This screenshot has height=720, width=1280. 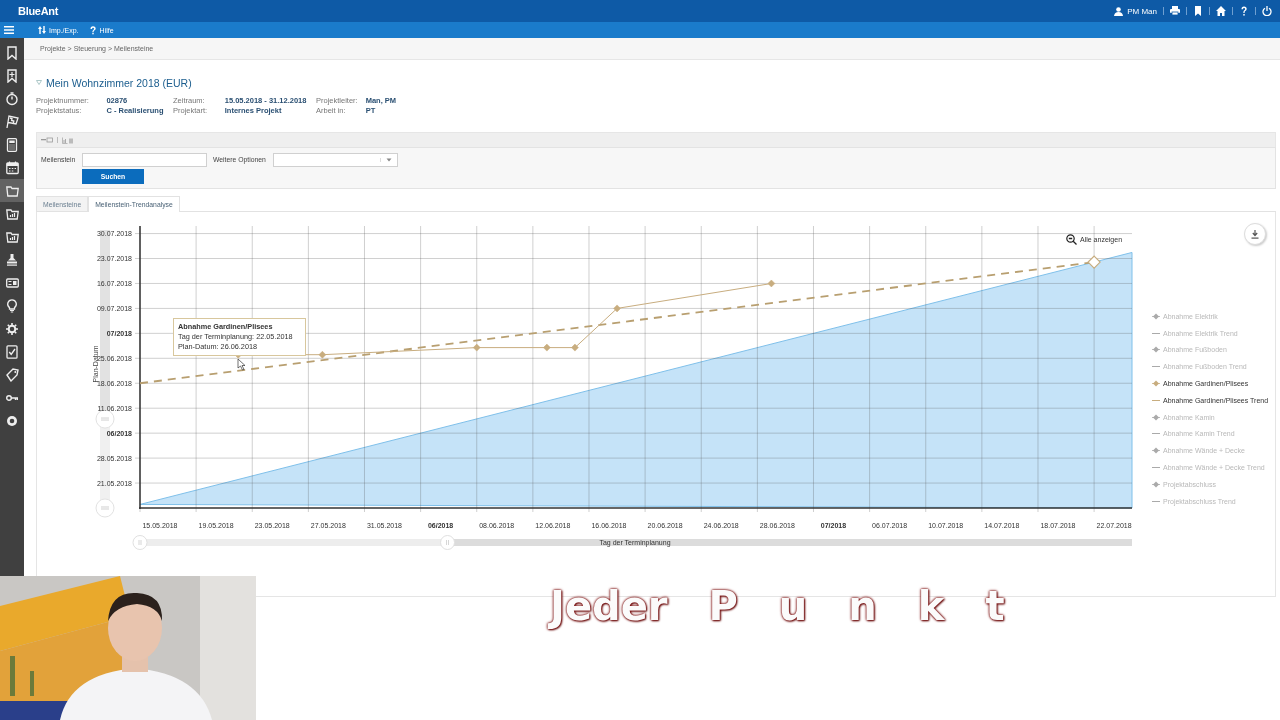 What do you see at coordinates (12, 121) in the screenshot?
I see `flag-icon` at bounding box center [12, 121].